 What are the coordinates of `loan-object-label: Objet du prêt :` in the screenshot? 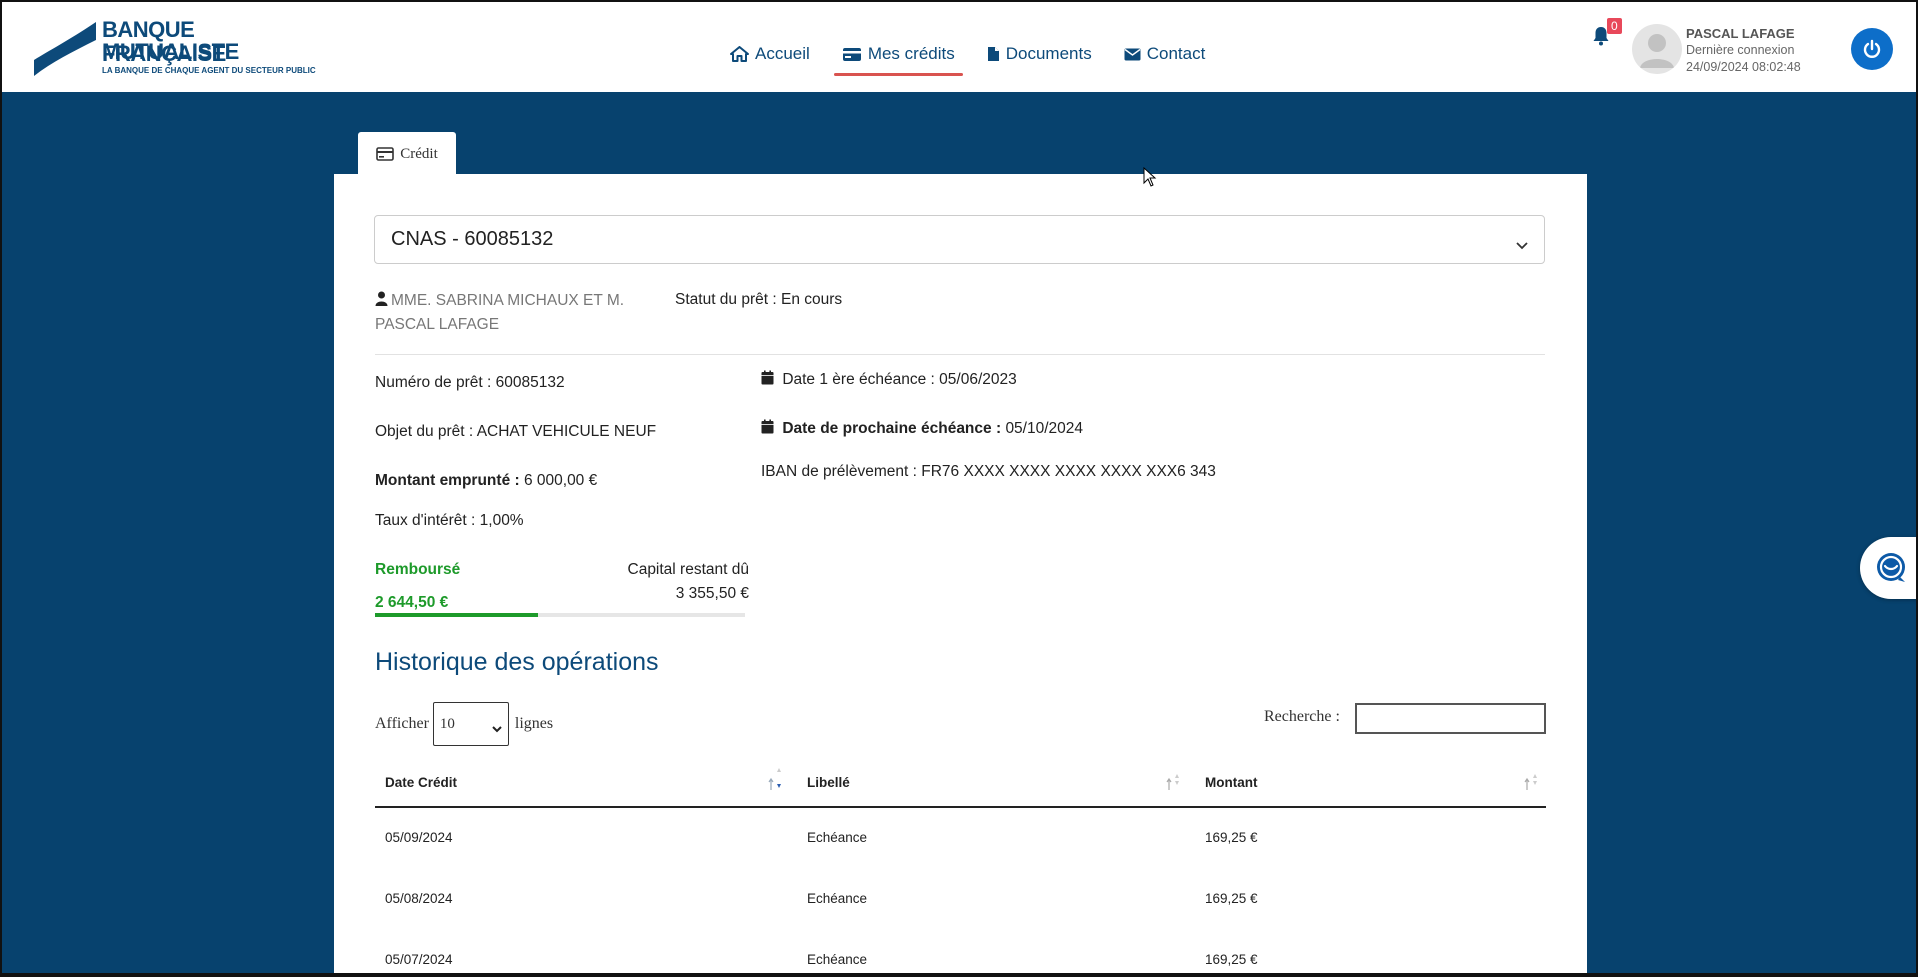 It's located at (424, 431).